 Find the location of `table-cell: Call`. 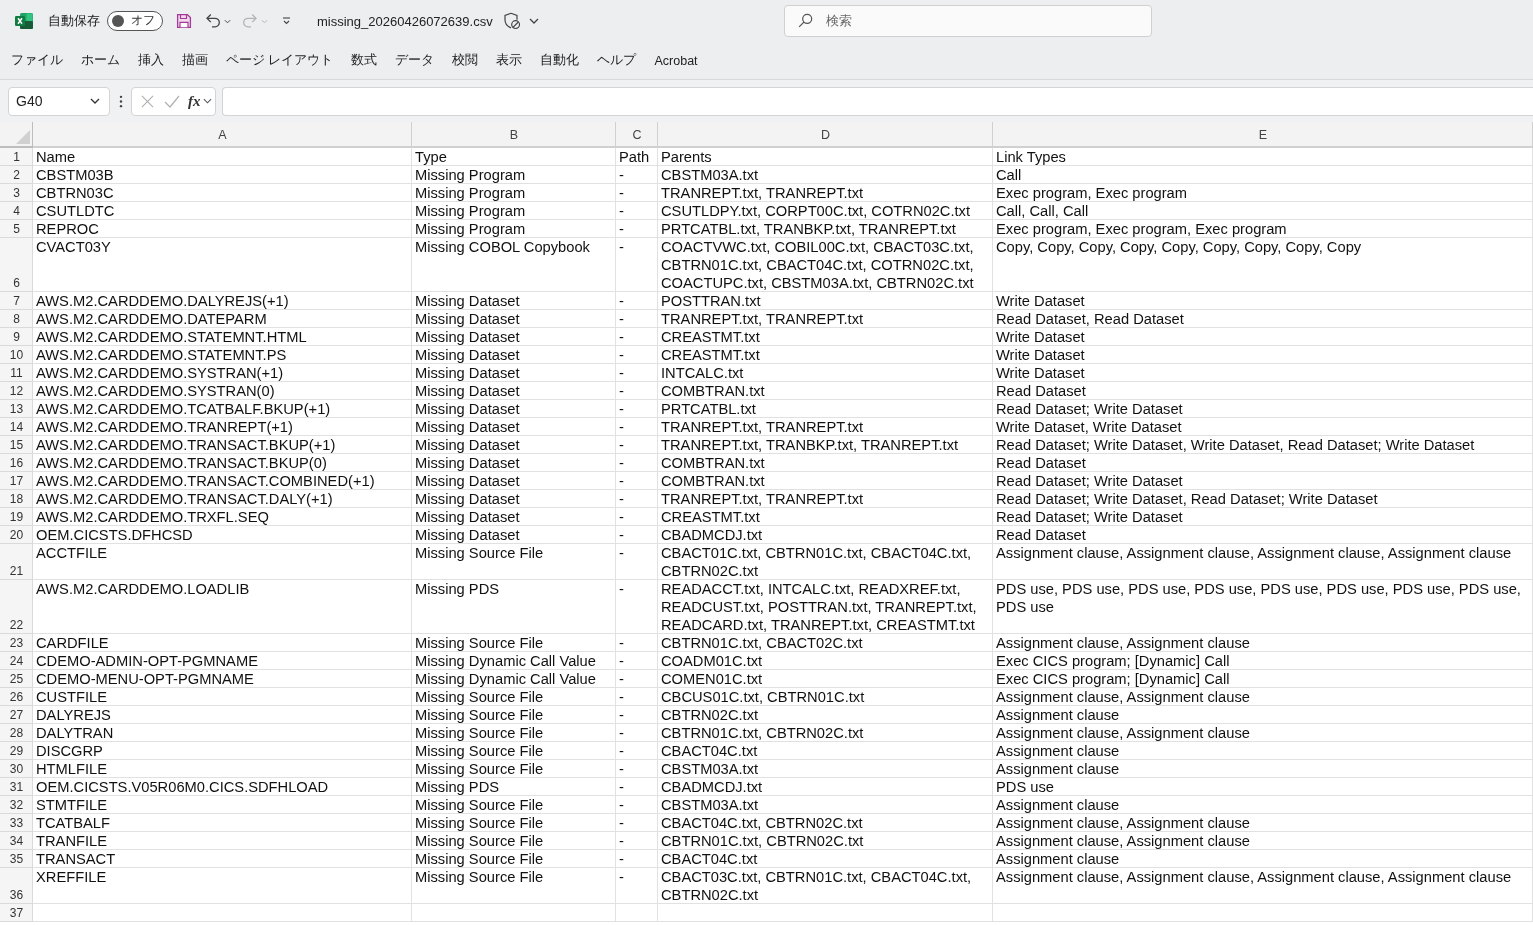

table-cell: Call is located at coordinates (1263, 175).